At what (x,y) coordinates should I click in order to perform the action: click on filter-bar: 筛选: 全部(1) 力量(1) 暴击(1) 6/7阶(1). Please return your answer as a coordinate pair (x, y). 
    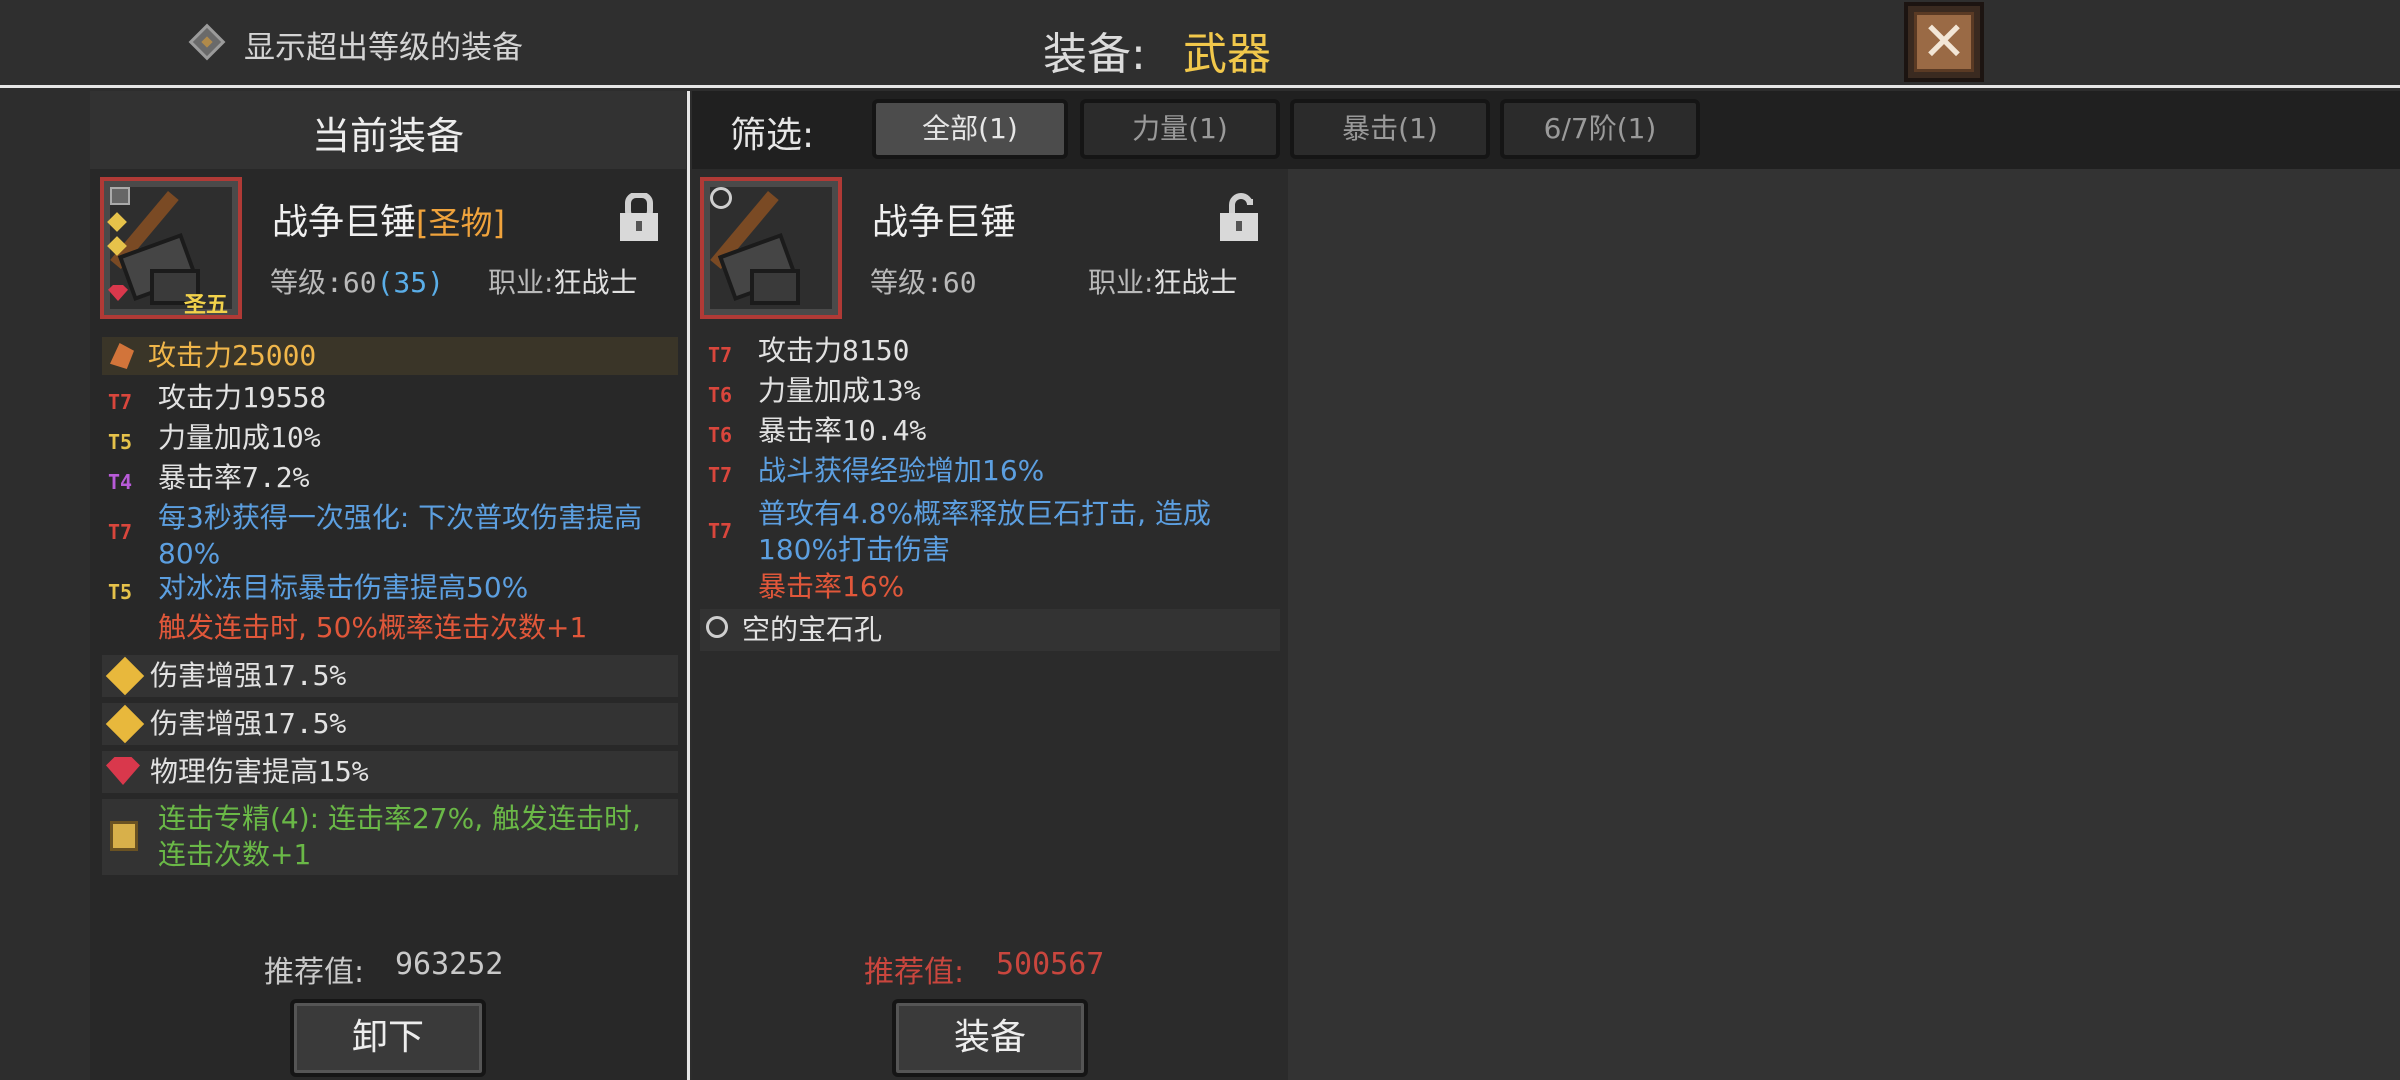
    Looking at the image, I should click on (1546, 130).